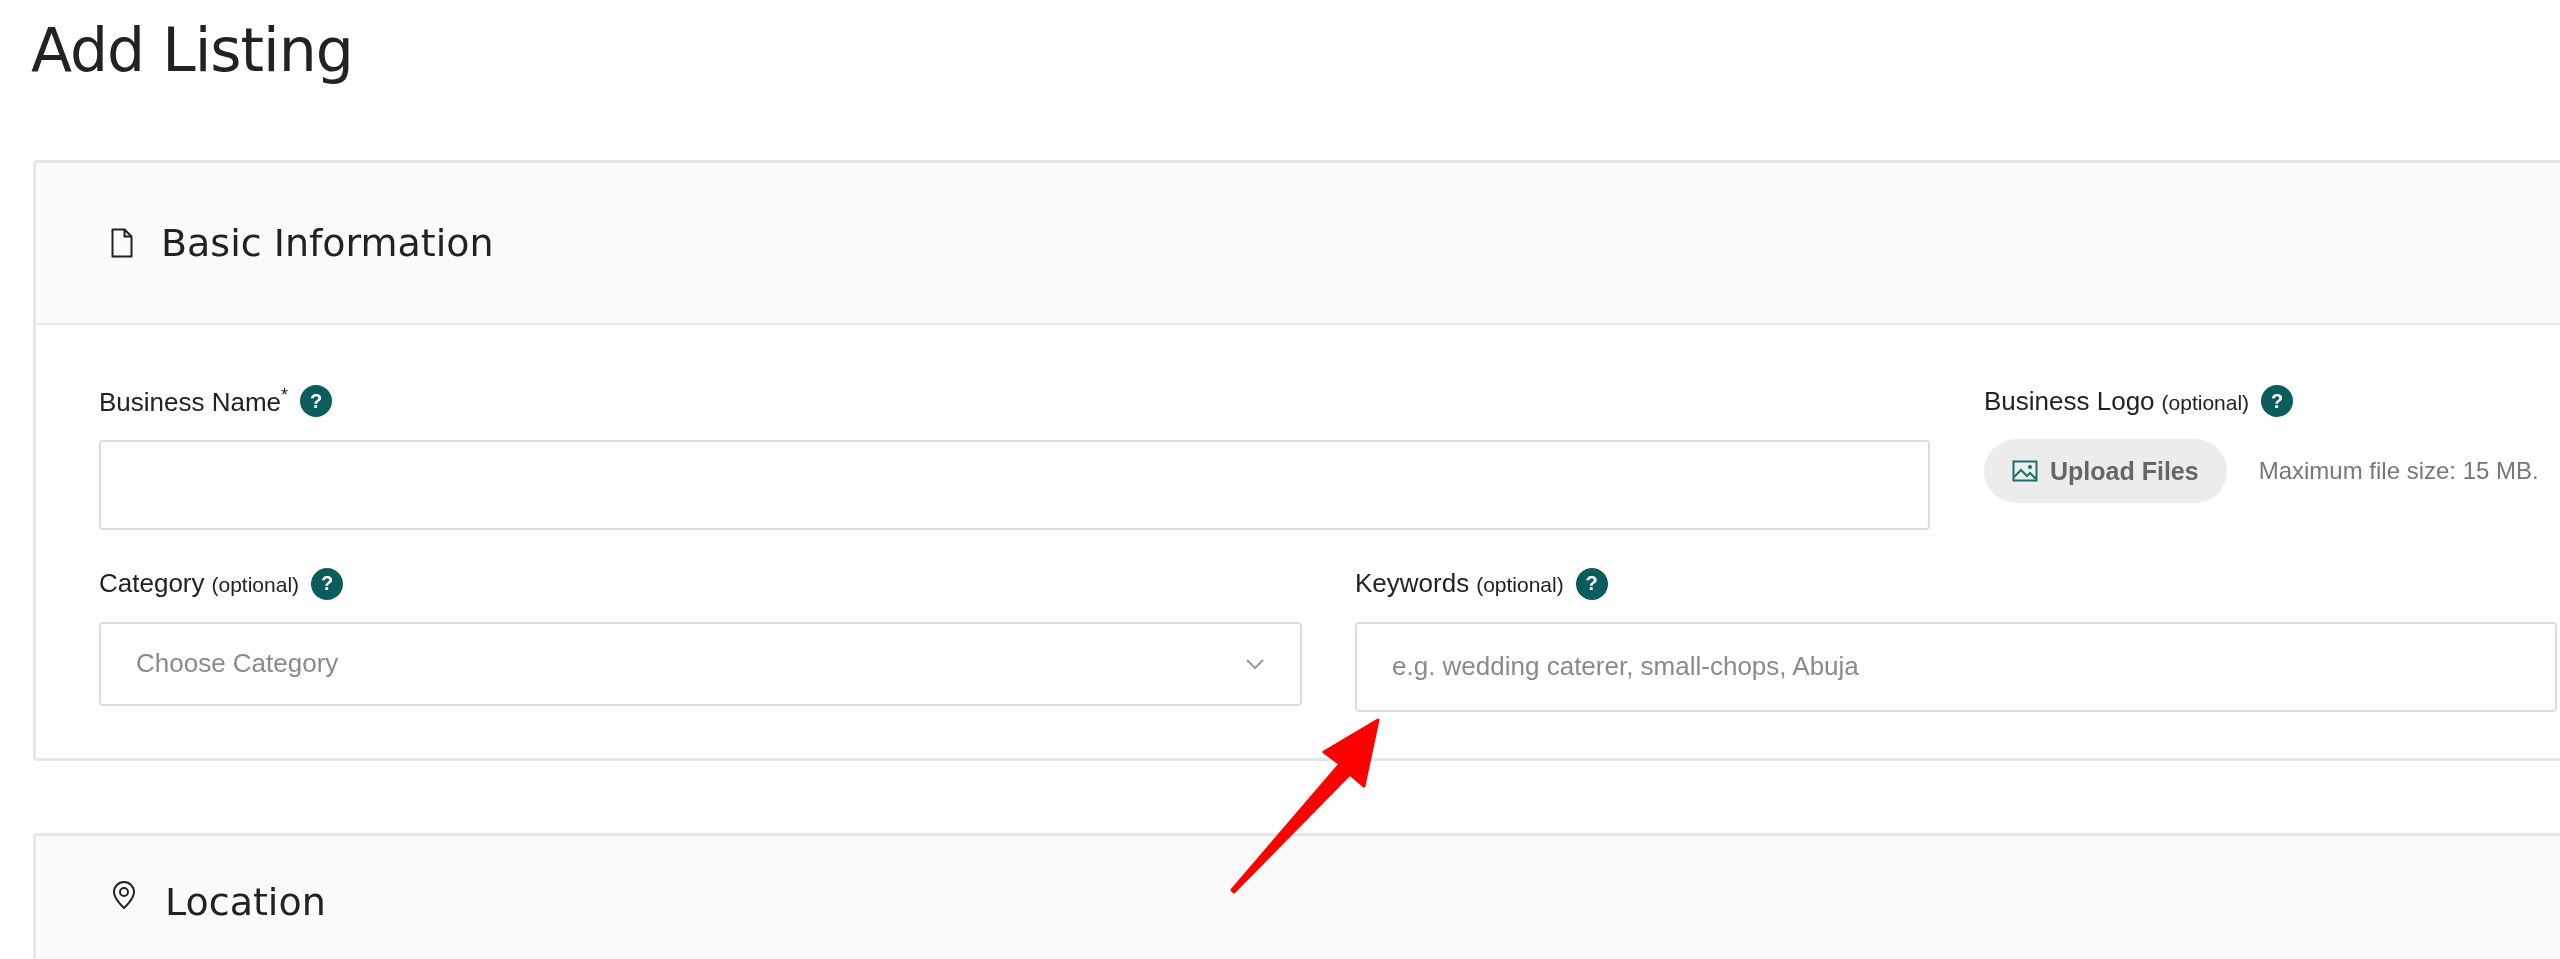 This screenshot has width=2560, height=959. Describe the element at coordinates (122, 243) in the screenshot. I see `document-icon` at that location.